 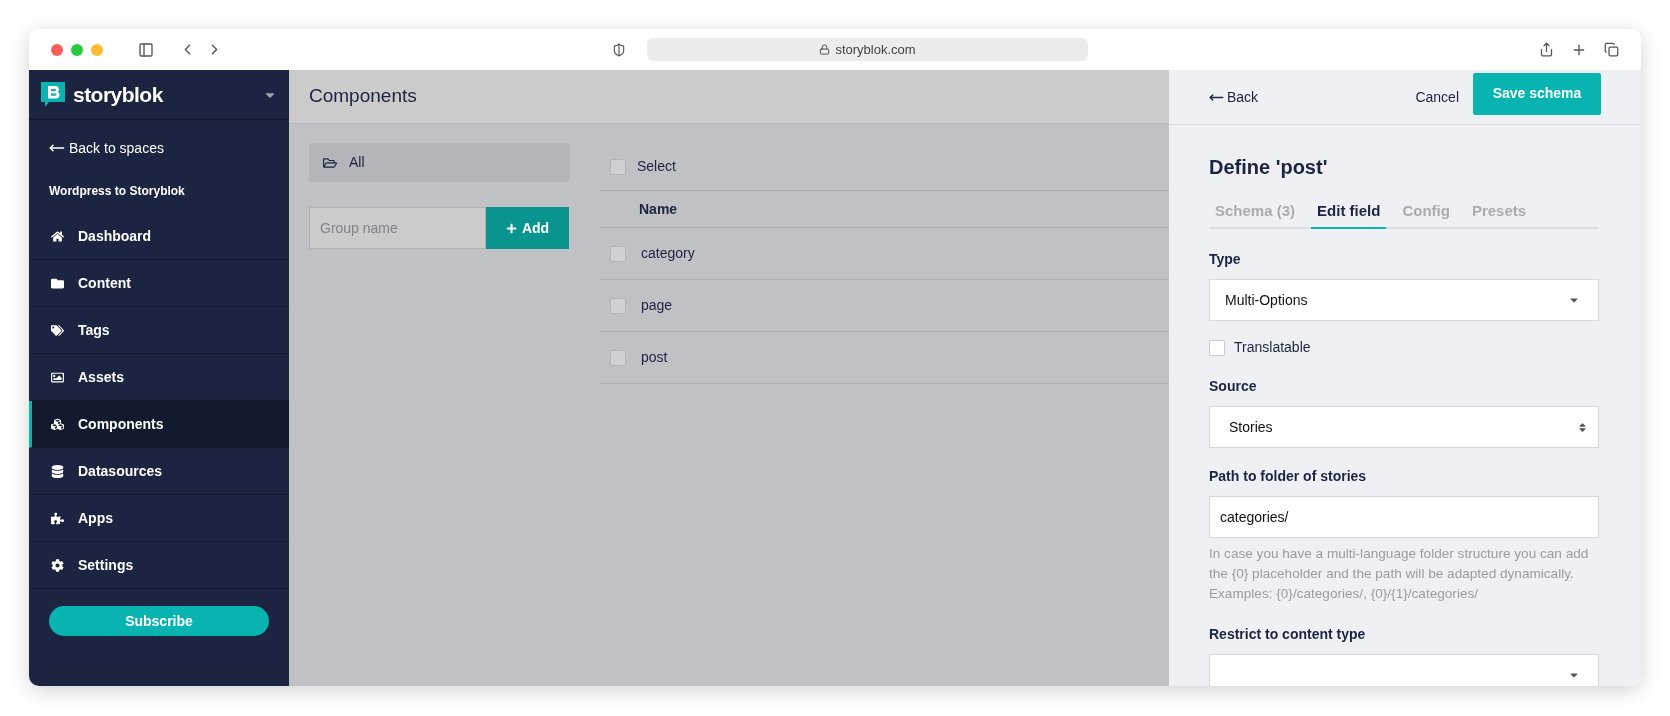 I want to click on settings-icon, so click(x=57, y=565).